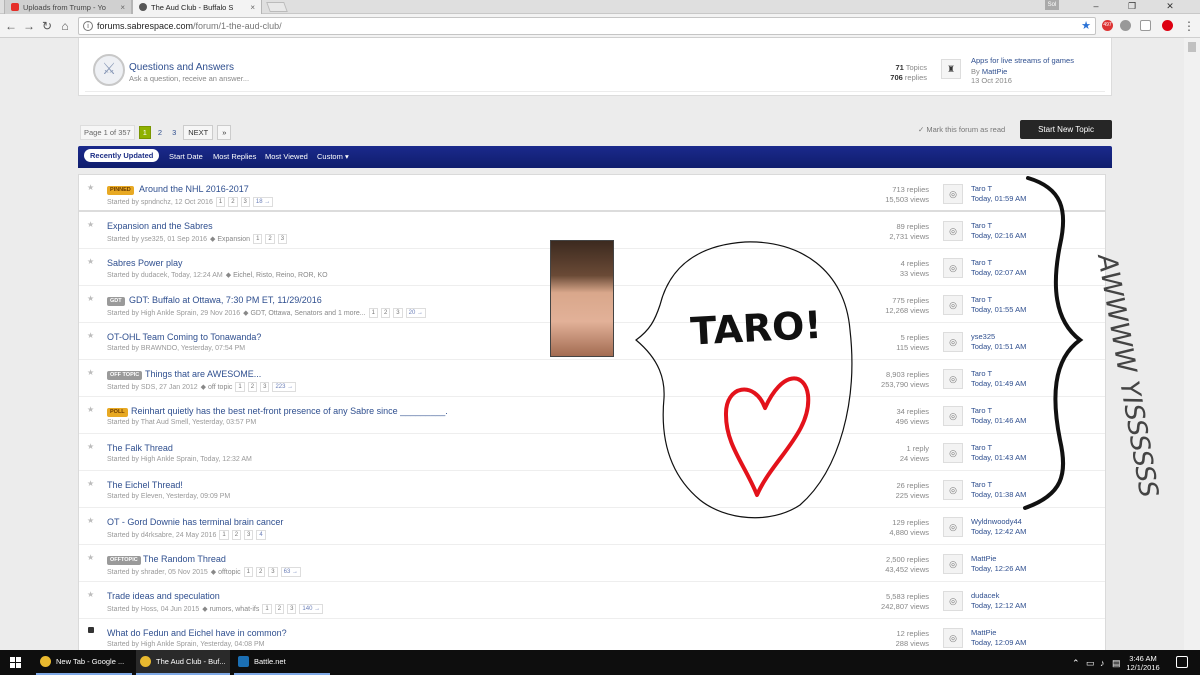 This screenshot has width=1200, height=675. Describe the element at coordinates (1192, 344) in the screenshot. I see `vertical-scrollbar` at that location.